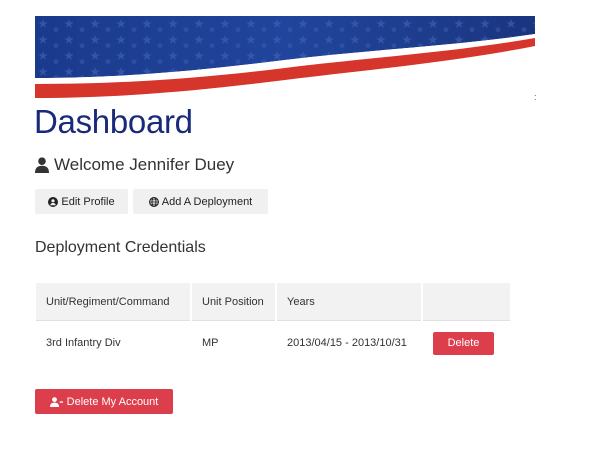  What do you see at coordinates (83, 343) in the screenshot?
I see `cell-unit: 3rd Infantry Div` at bounding box center [83, 343].